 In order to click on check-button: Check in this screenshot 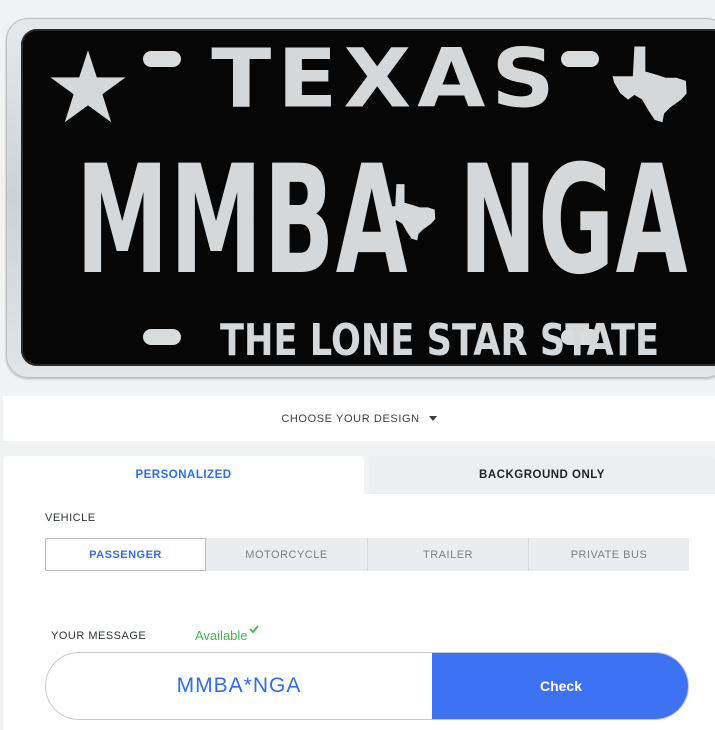, I will do `click(560, 686)`.